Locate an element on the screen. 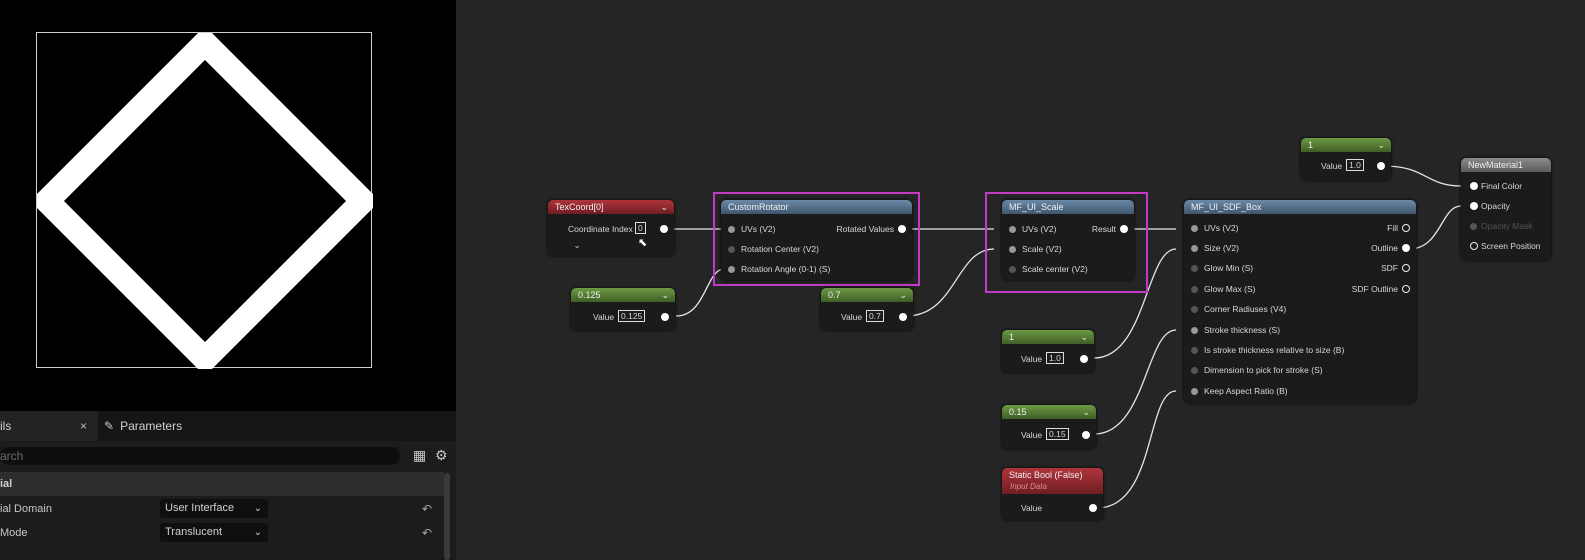 Image resolution: width=1585 pixels, height=560 pixels. grid-icon: ▦ is located at coordinates (419, 455).